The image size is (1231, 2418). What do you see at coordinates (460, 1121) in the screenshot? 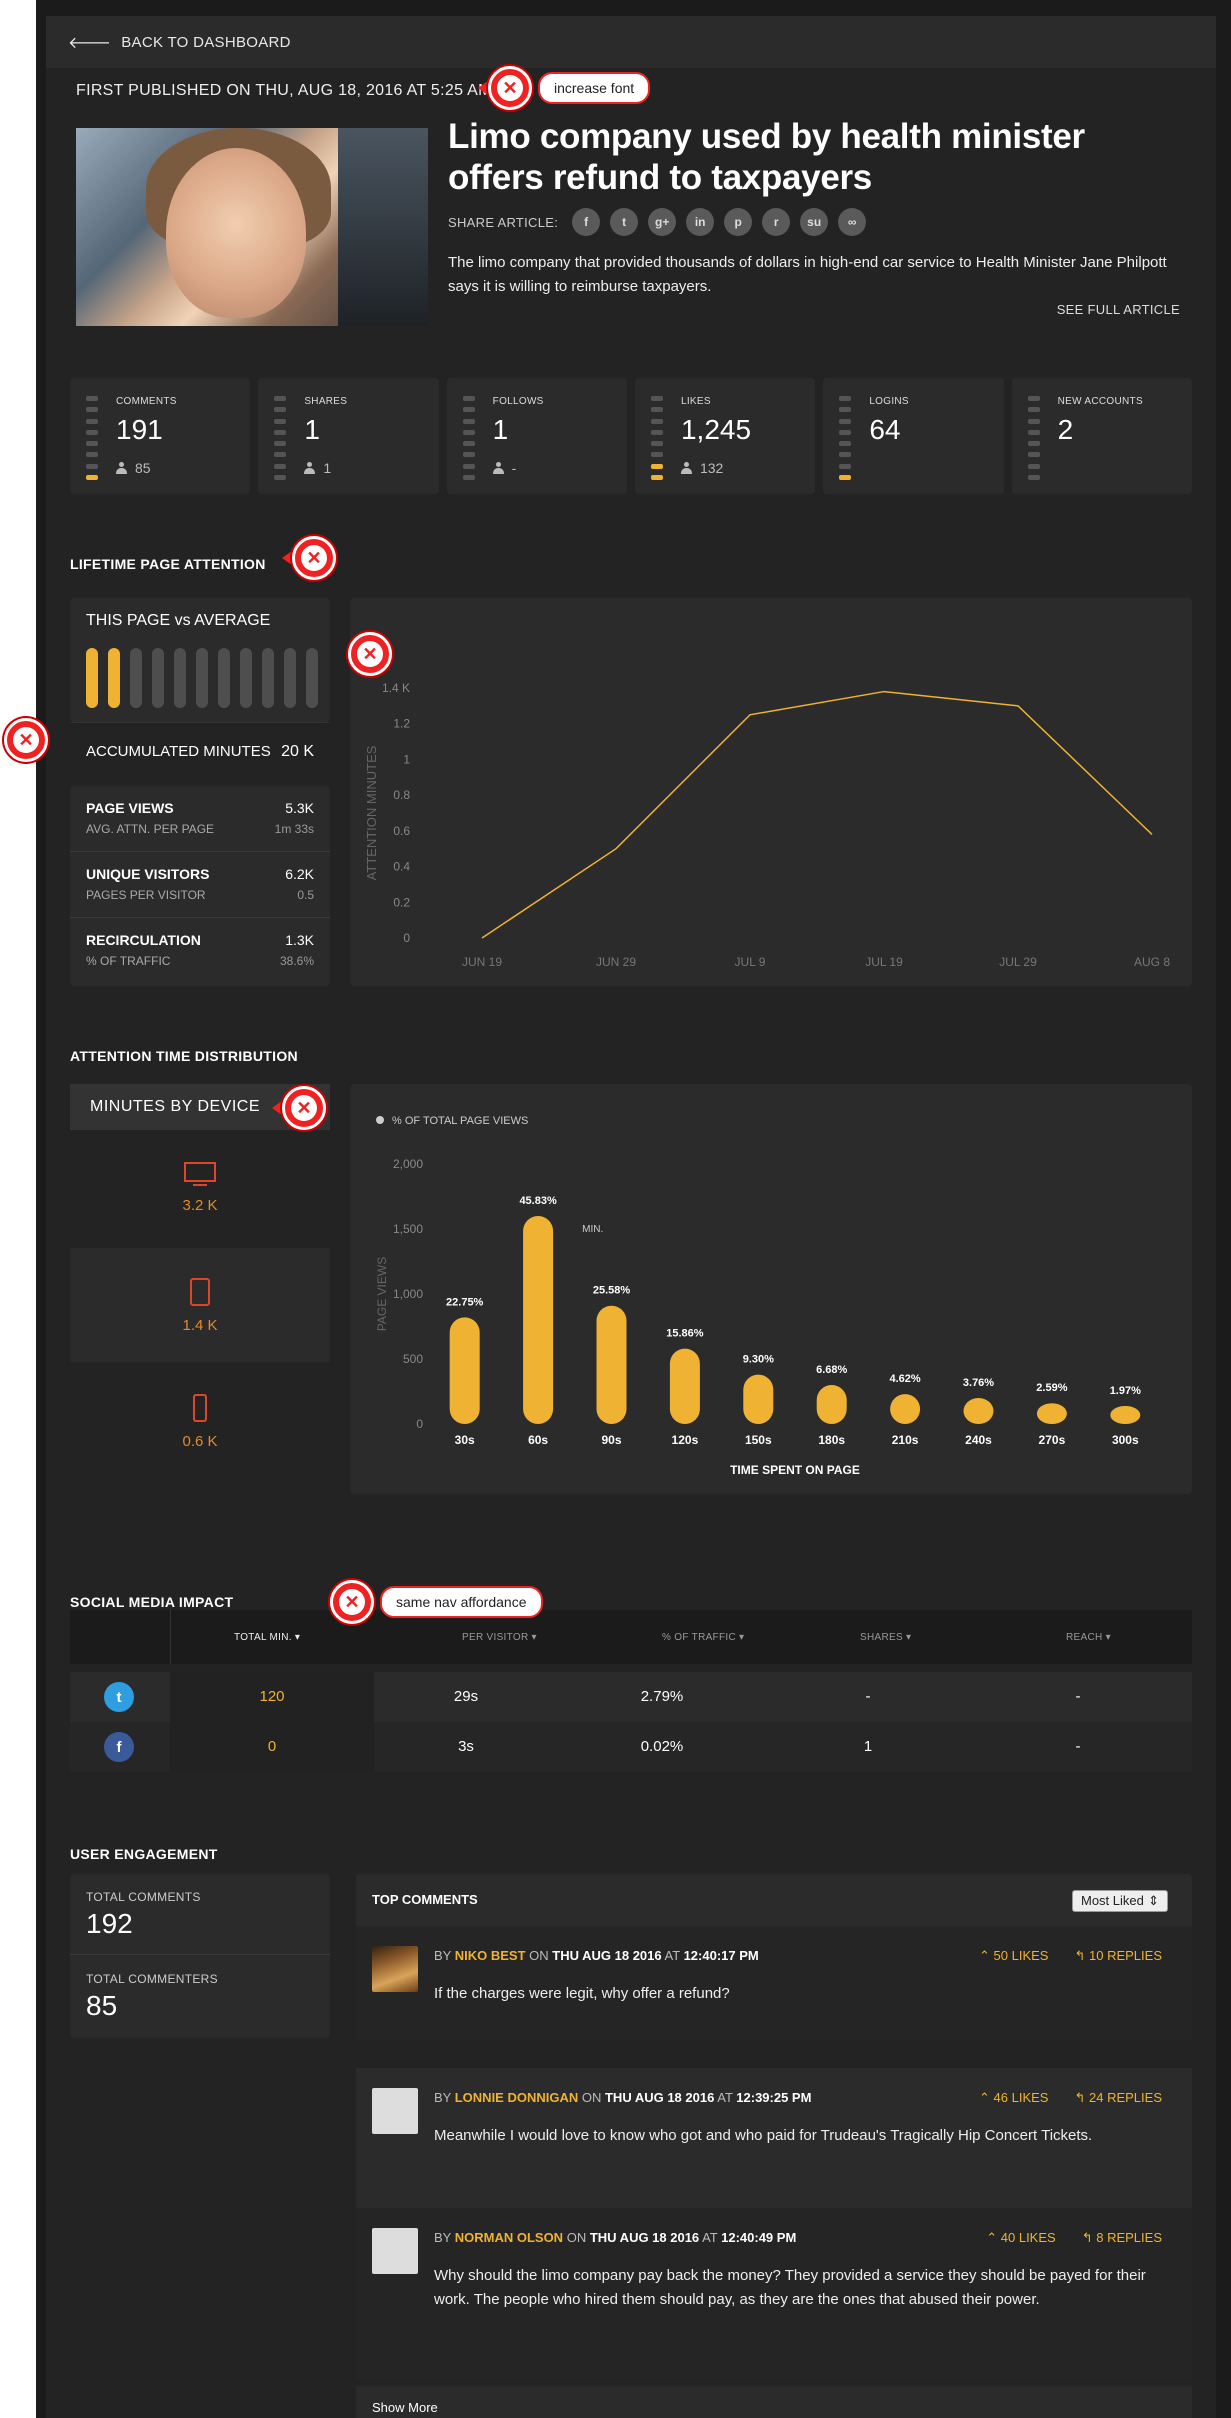
I see `legend-label: % OF TOTAL PAGE VIEWS` at bounding box center [460, 1121].